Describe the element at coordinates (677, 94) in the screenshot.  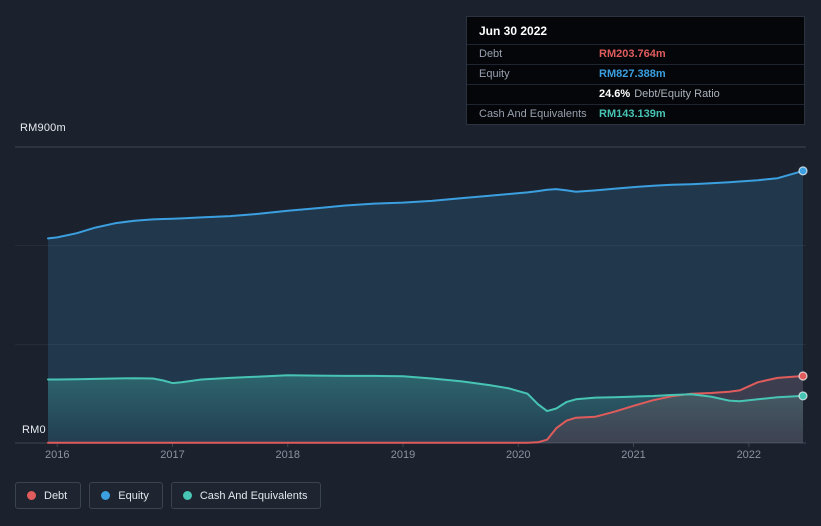
I see `tooltip-ratio-label: Debt/Equity Ratio` at that location.